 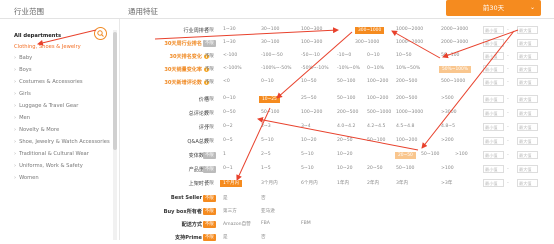 What do you see at coordinates (449, 112) in the screenshot?
I see `range-option: >3000` at bounding box center [449, 112].